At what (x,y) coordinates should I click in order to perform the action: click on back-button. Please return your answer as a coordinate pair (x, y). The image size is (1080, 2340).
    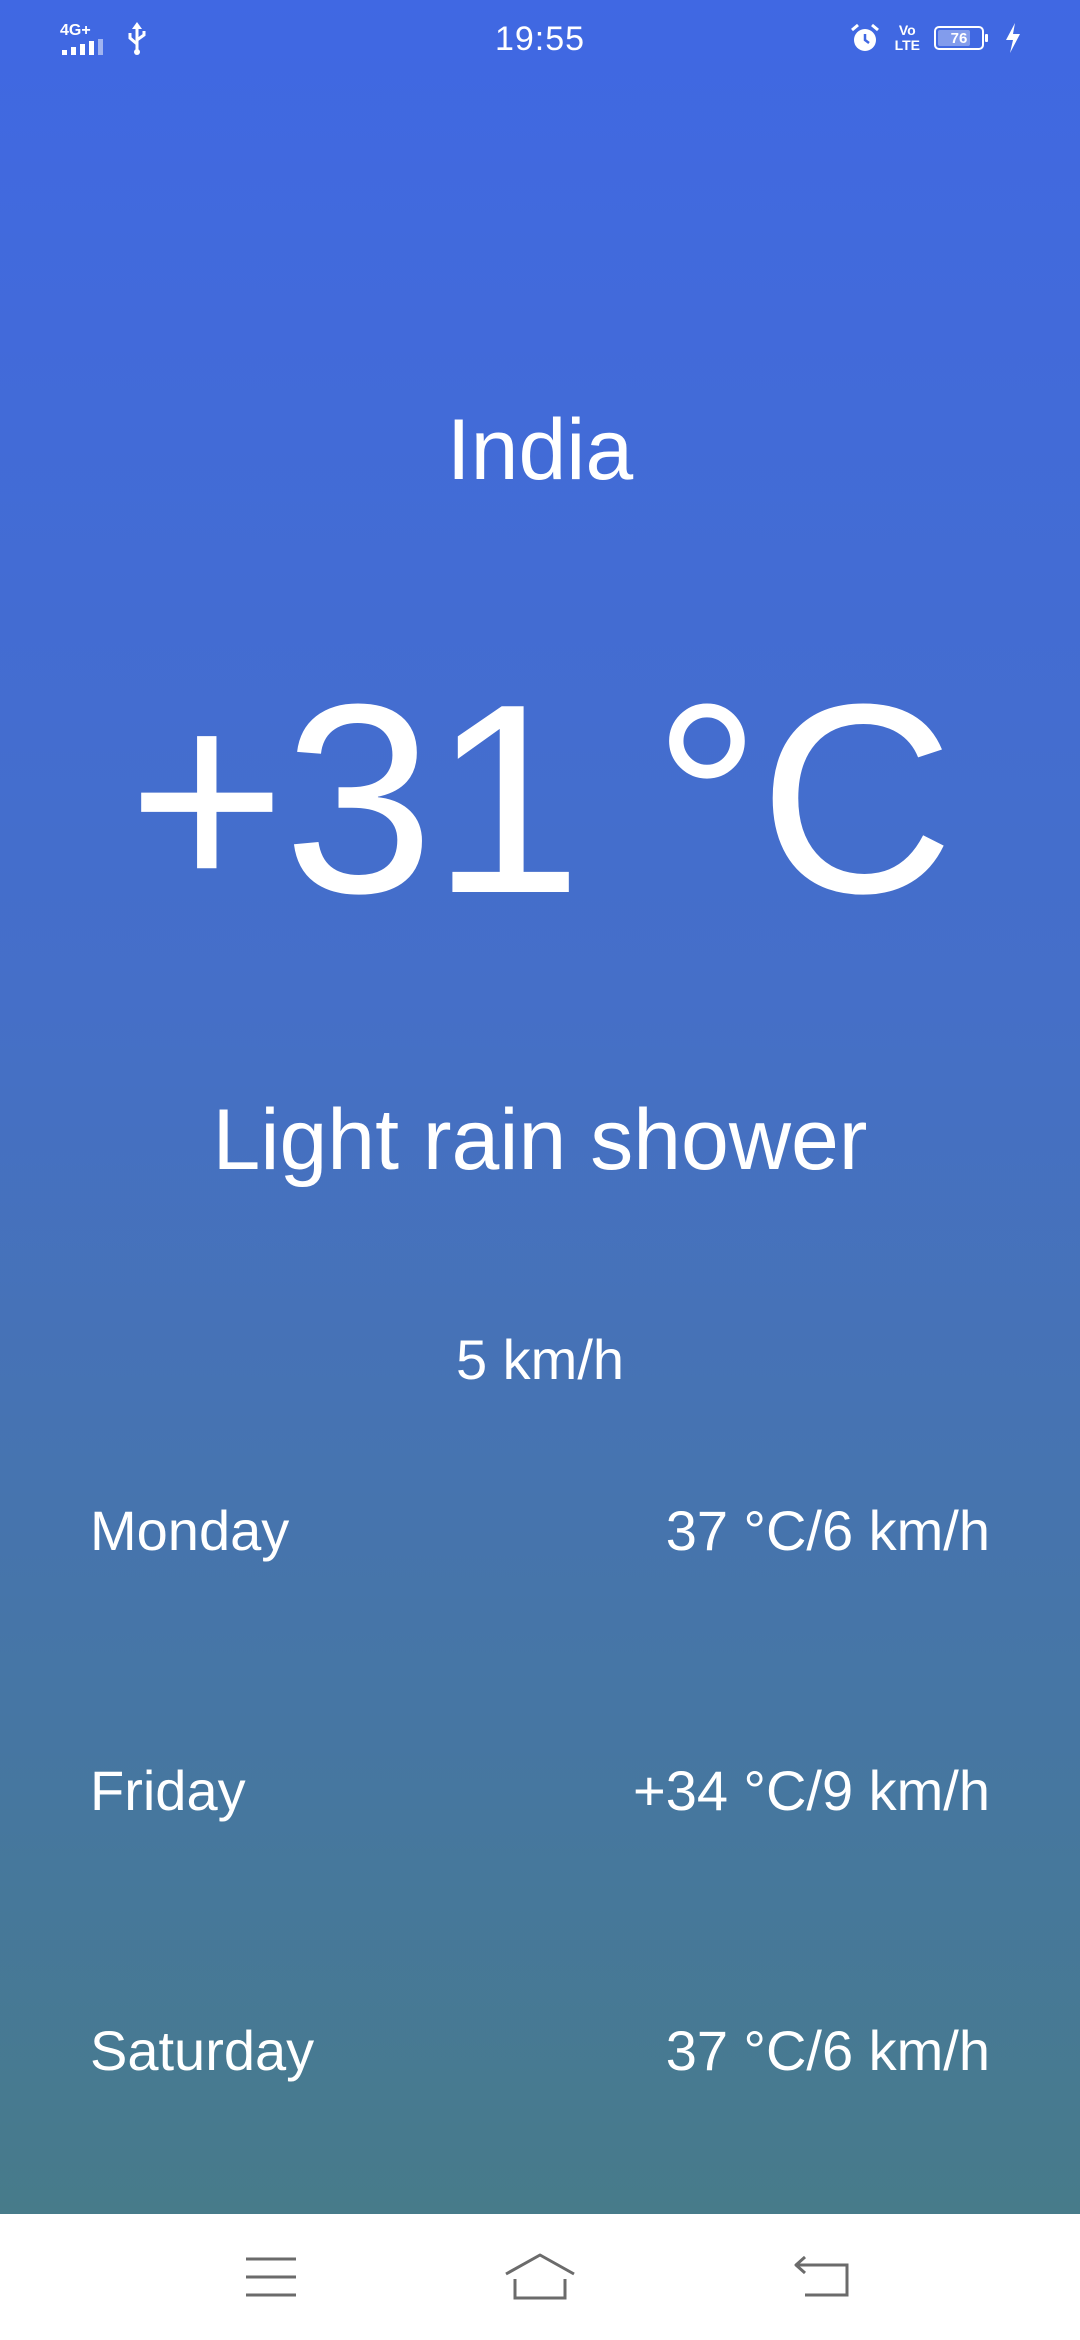
    Looking at the image, I should click on (823, 2277).